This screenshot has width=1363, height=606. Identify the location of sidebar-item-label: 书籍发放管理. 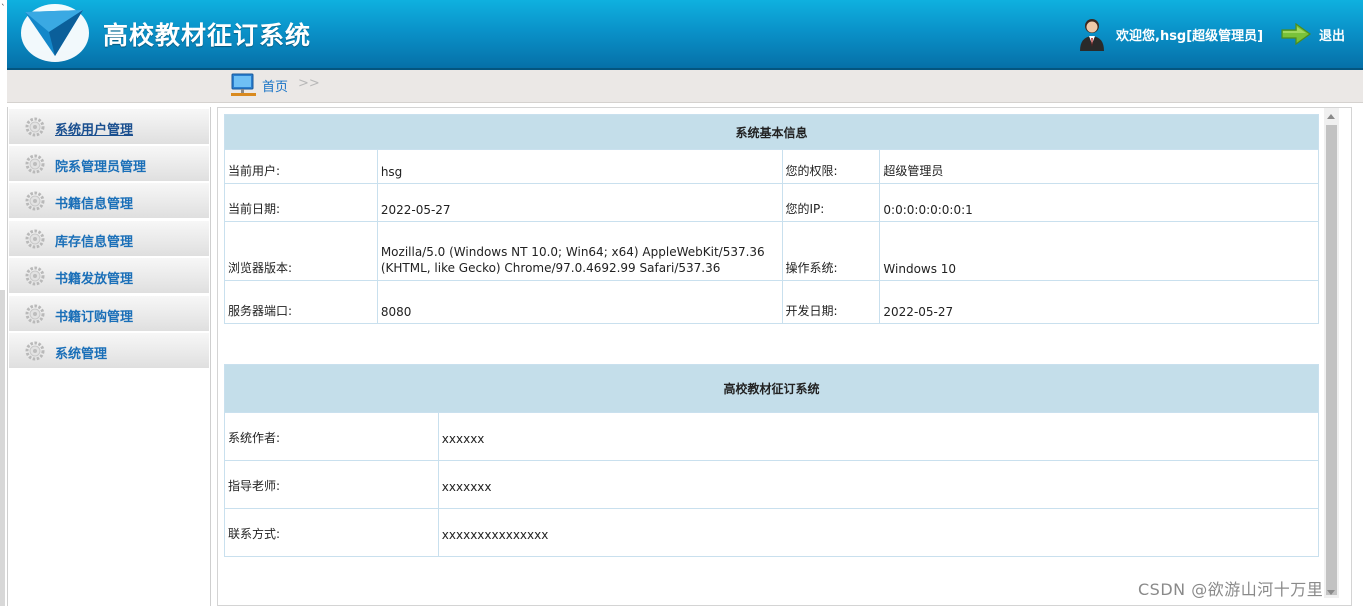
(94, 279).